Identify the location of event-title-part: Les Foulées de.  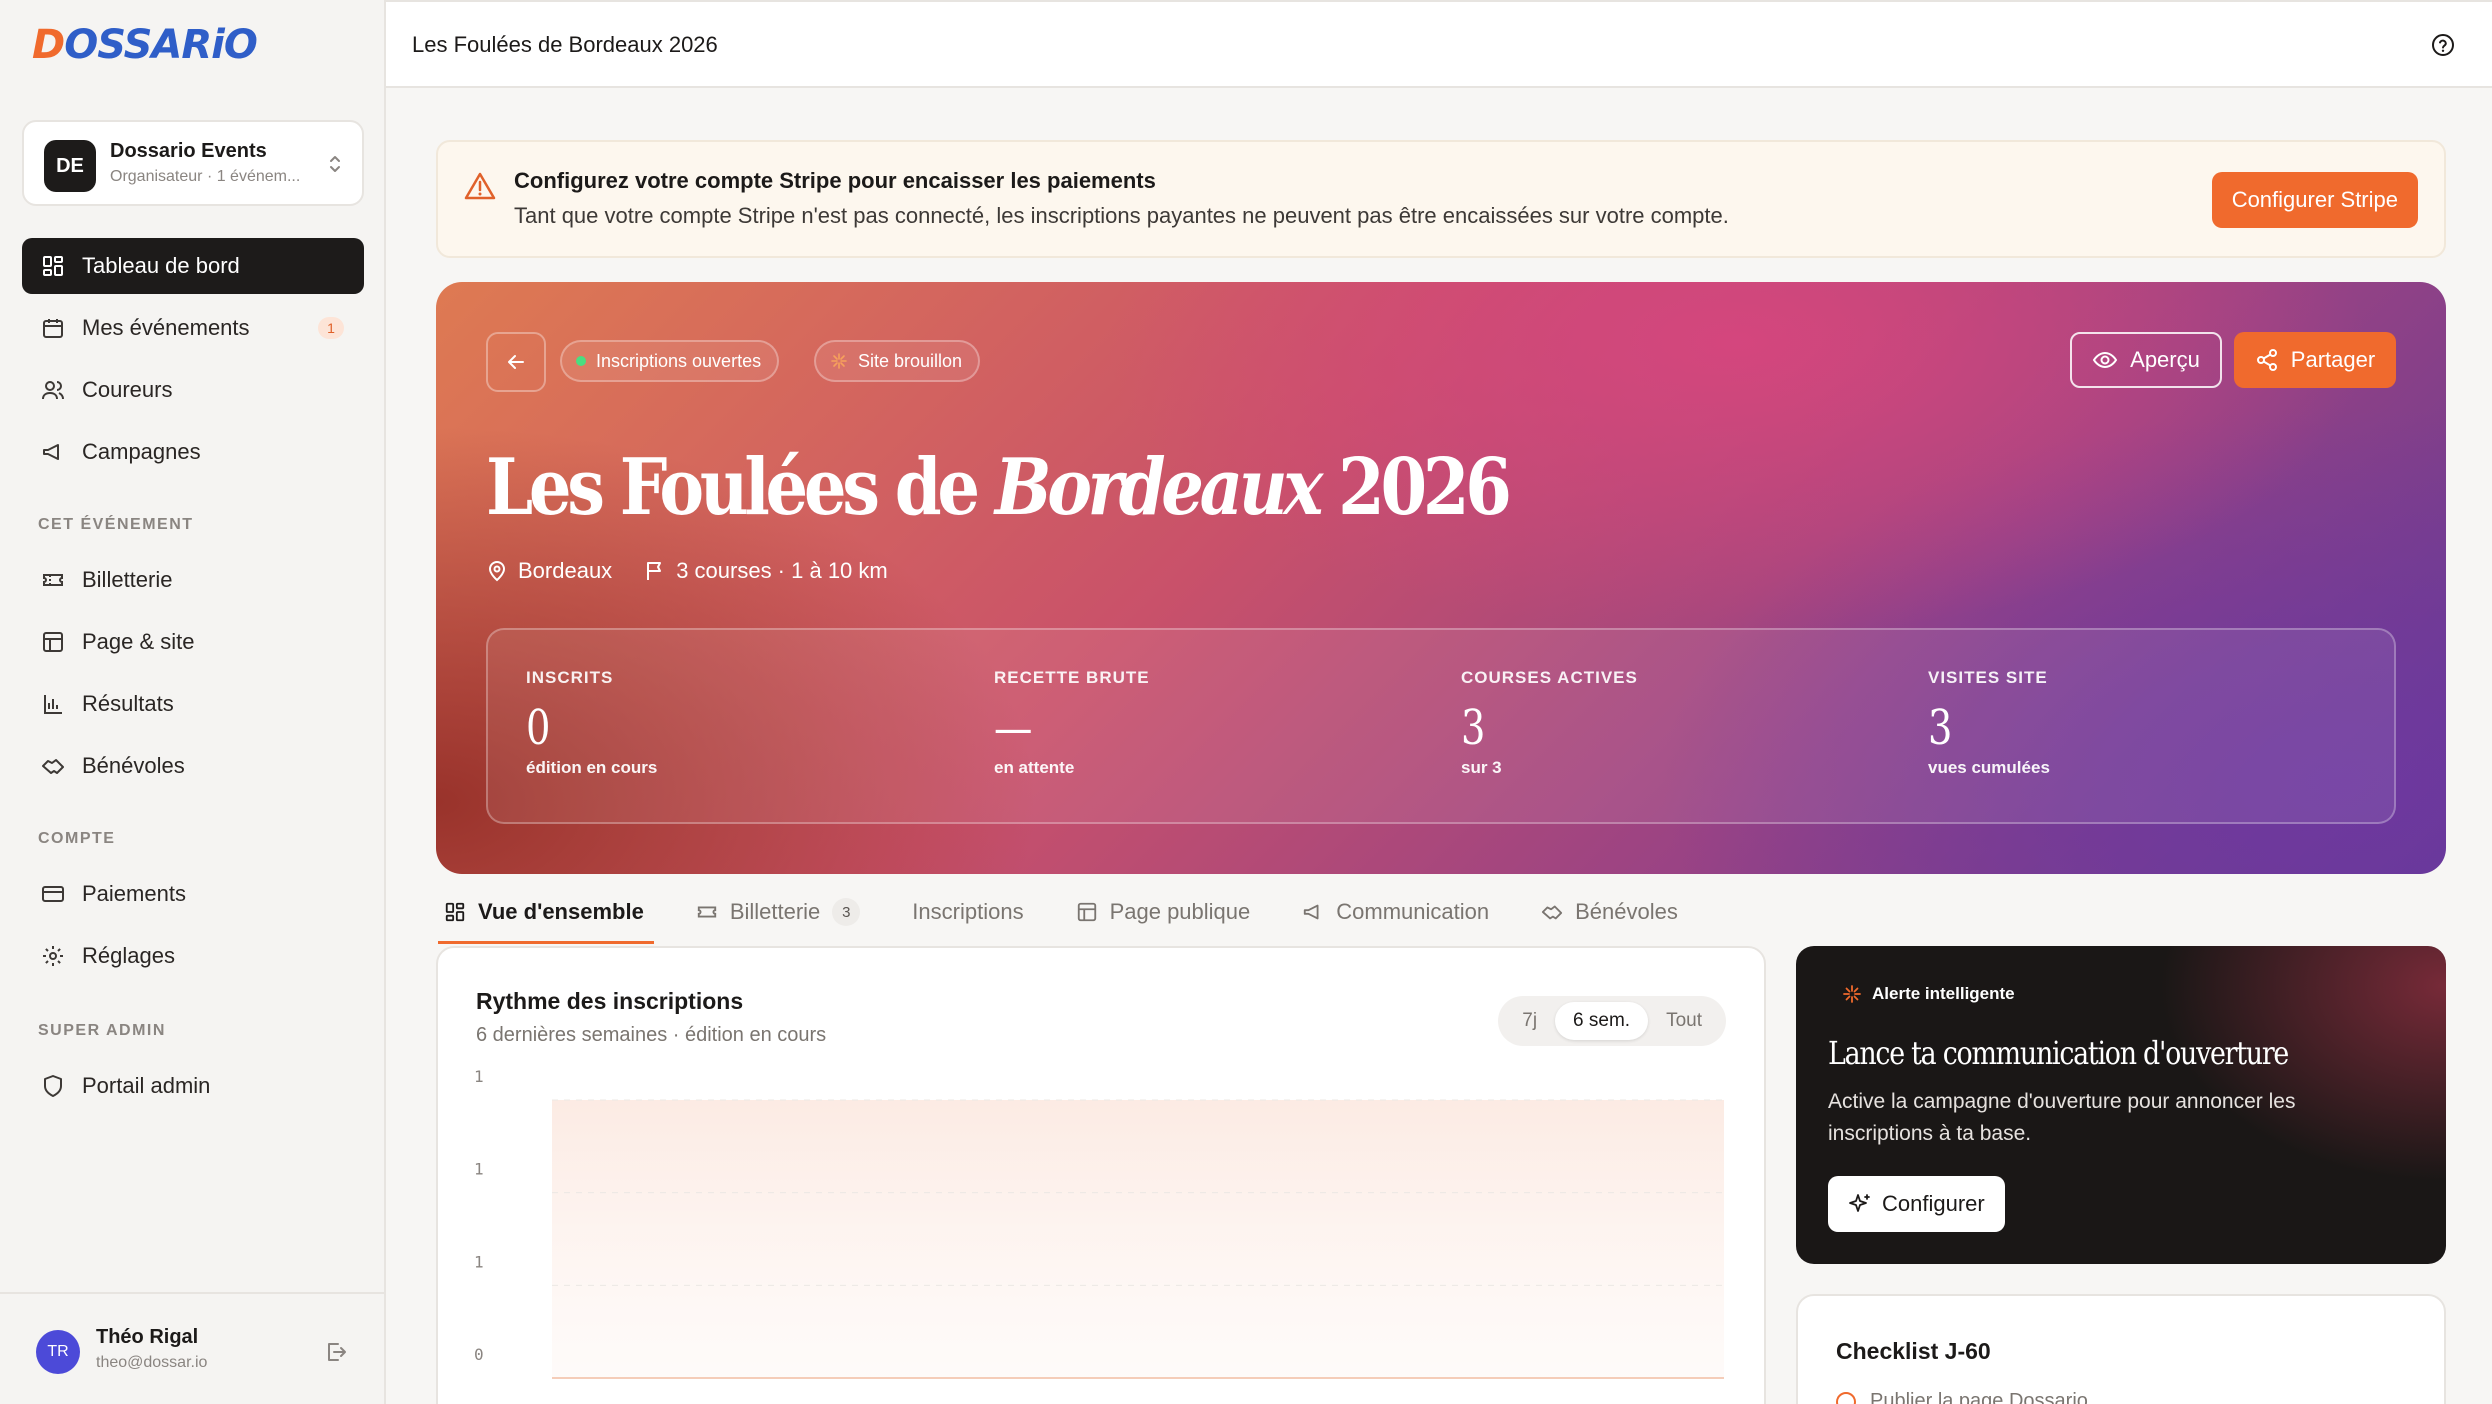
(740, 487).